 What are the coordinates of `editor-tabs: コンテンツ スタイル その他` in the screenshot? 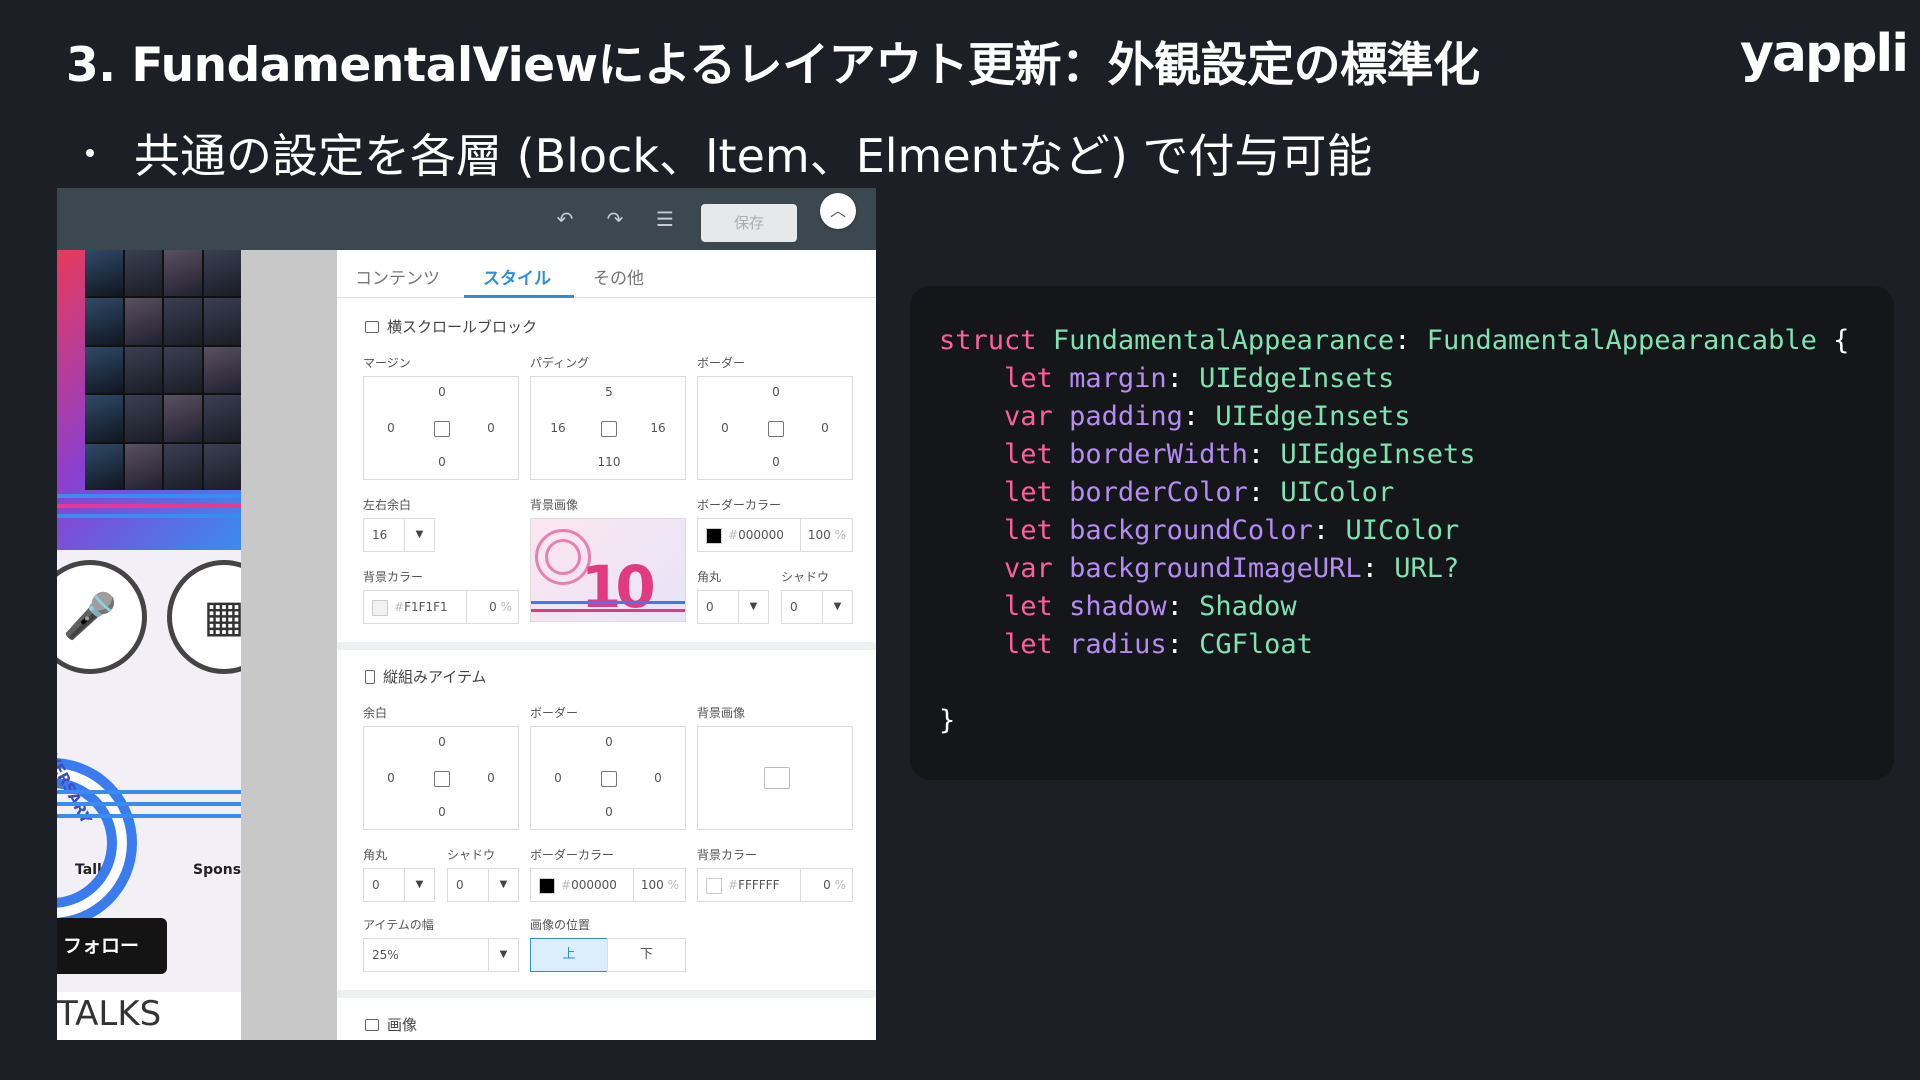 It's located at (606, 274).